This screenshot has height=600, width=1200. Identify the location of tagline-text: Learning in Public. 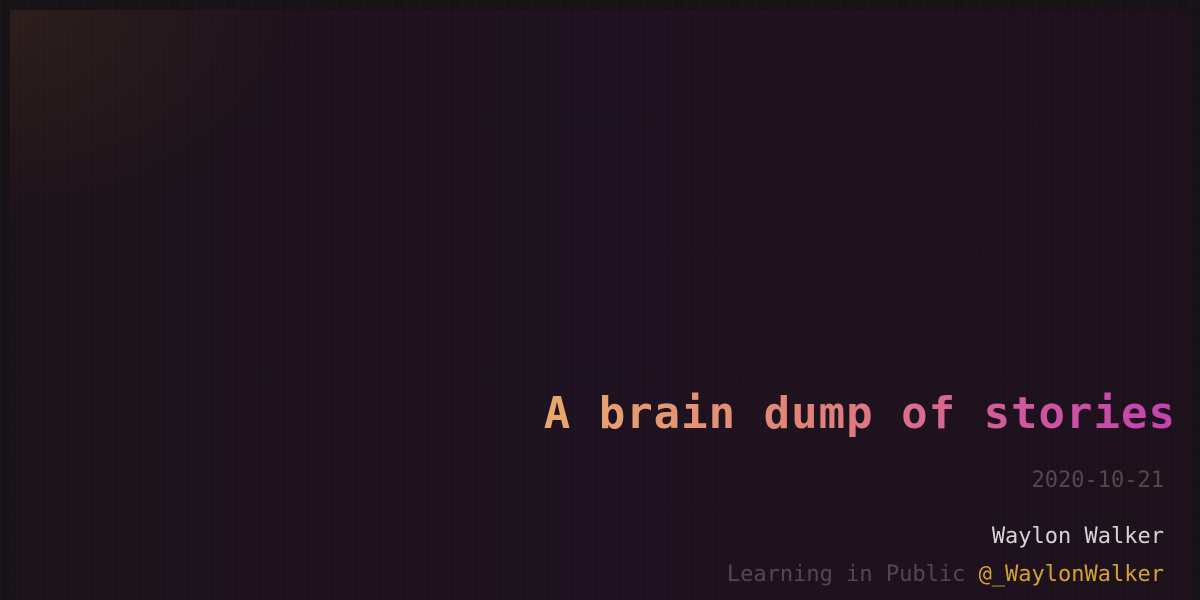
(846, 574).